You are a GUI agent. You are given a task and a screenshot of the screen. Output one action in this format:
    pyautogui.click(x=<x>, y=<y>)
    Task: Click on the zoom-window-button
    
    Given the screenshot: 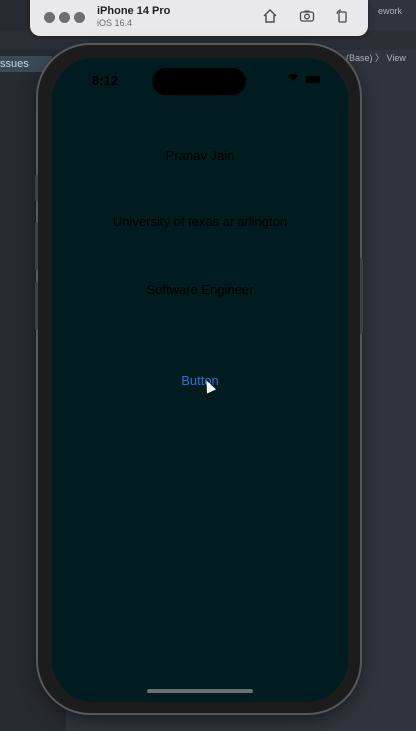 What is the action you would take?
    pyautogui.click(x=79, y=17)
    